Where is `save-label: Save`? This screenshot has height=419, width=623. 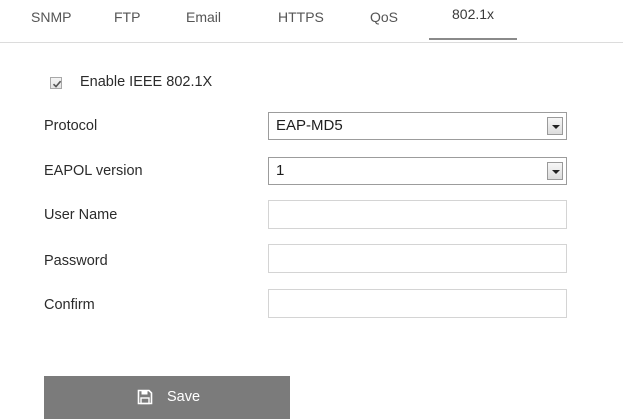
save-label: Save is located at coordinates (184, 397).